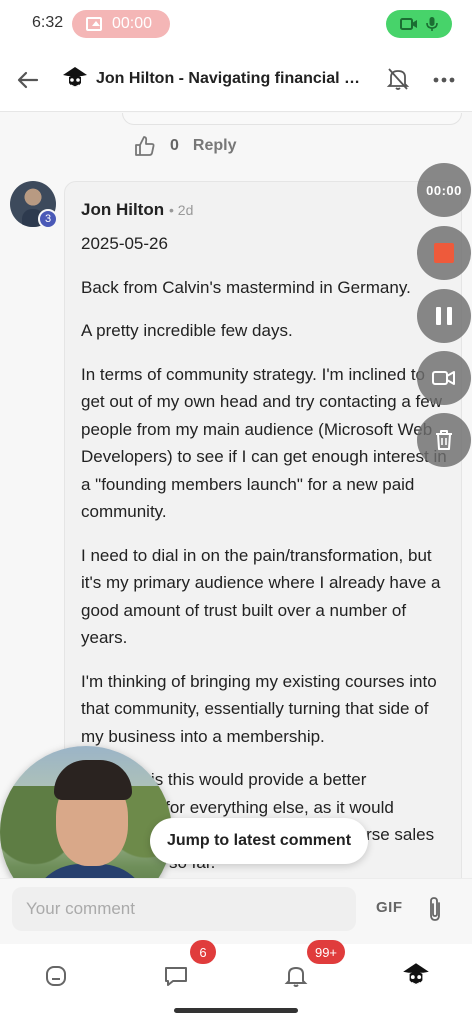  I want to click on gif-button: GIF, so click(389, 907).